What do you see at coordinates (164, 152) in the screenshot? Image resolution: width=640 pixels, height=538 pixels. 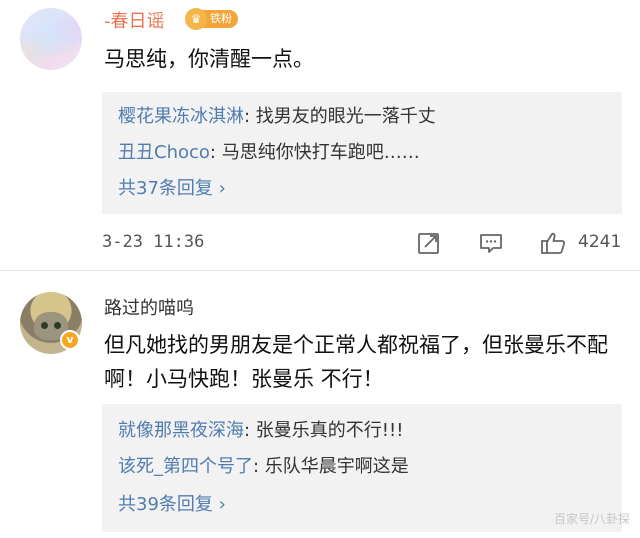 I see `reply-username: 丑丑Choco` at bounding box center [164, 152].